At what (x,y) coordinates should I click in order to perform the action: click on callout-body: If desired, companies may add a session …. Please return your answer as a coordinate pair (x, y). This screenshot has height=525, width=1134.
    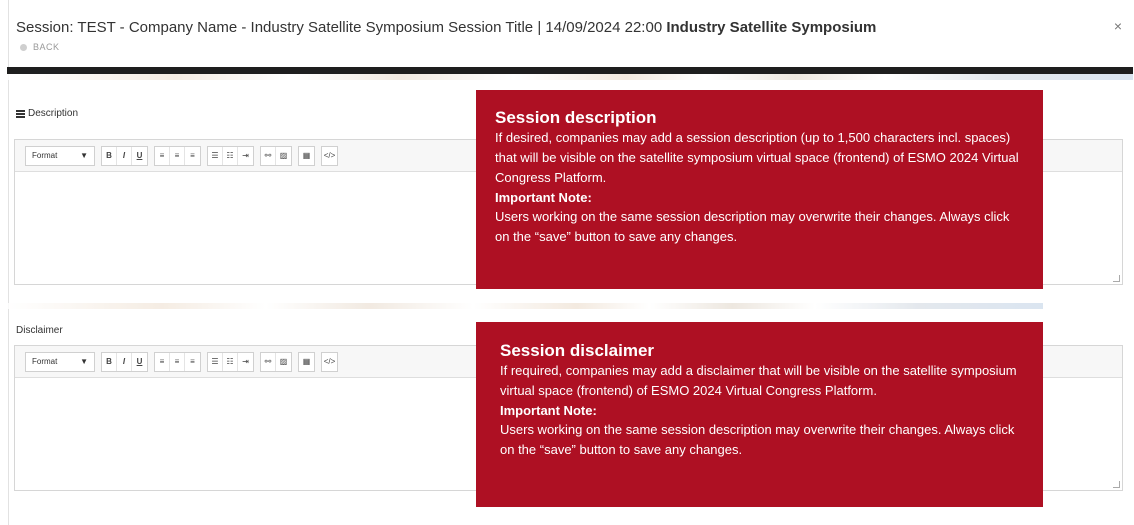
    Looking at the image, I should click on (757, 157).